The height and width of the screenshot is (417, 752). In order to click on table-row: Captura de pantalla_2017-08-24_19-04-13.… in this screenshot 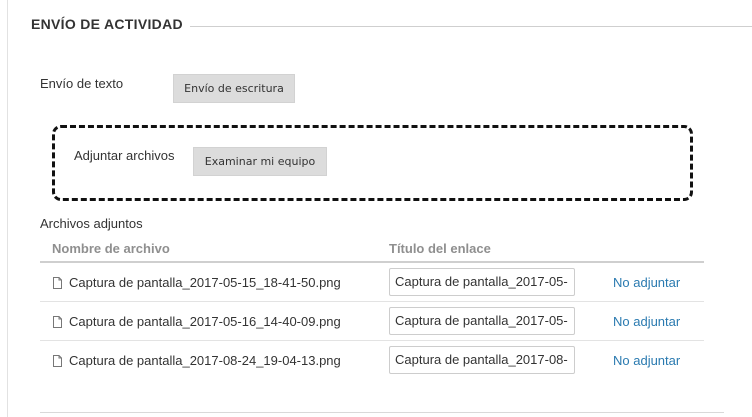, I will do `click(372, 360)`.